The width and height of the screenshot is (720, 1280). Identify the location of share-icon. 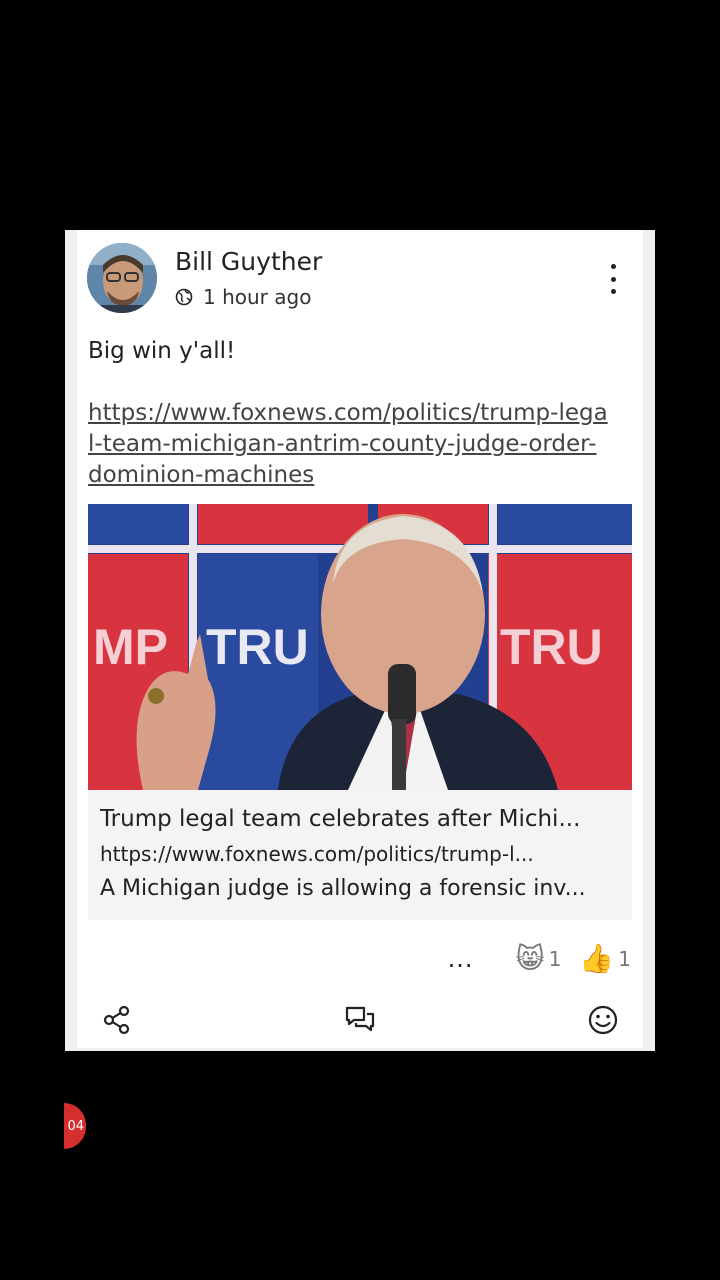
(117, 1020).